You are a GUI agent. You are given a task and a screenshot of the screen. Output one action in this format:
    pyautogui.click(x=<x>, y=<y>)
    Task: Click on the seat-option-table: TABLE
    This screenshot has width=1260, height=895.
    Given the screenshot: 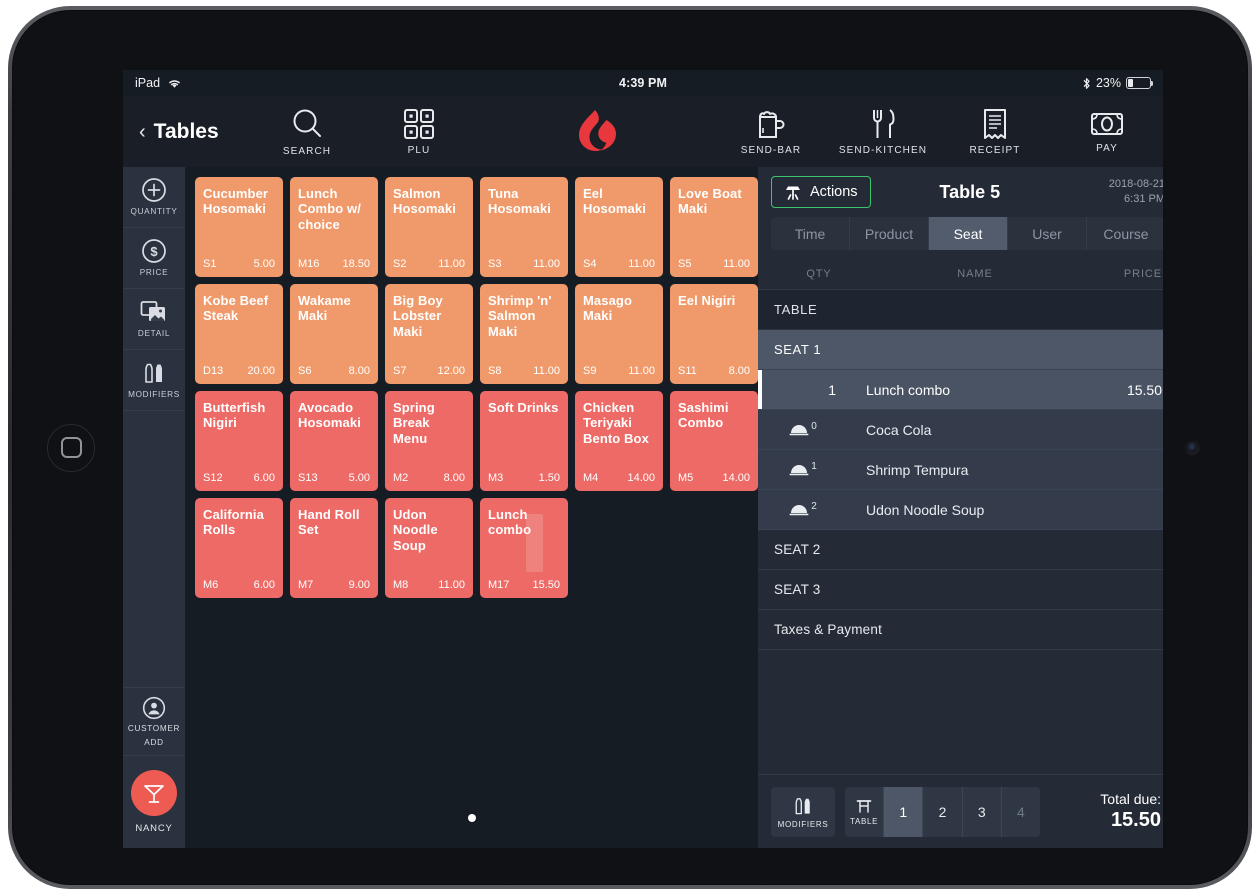 What is the action you would take?
    pyautogui.click(x=865, y=811)
    